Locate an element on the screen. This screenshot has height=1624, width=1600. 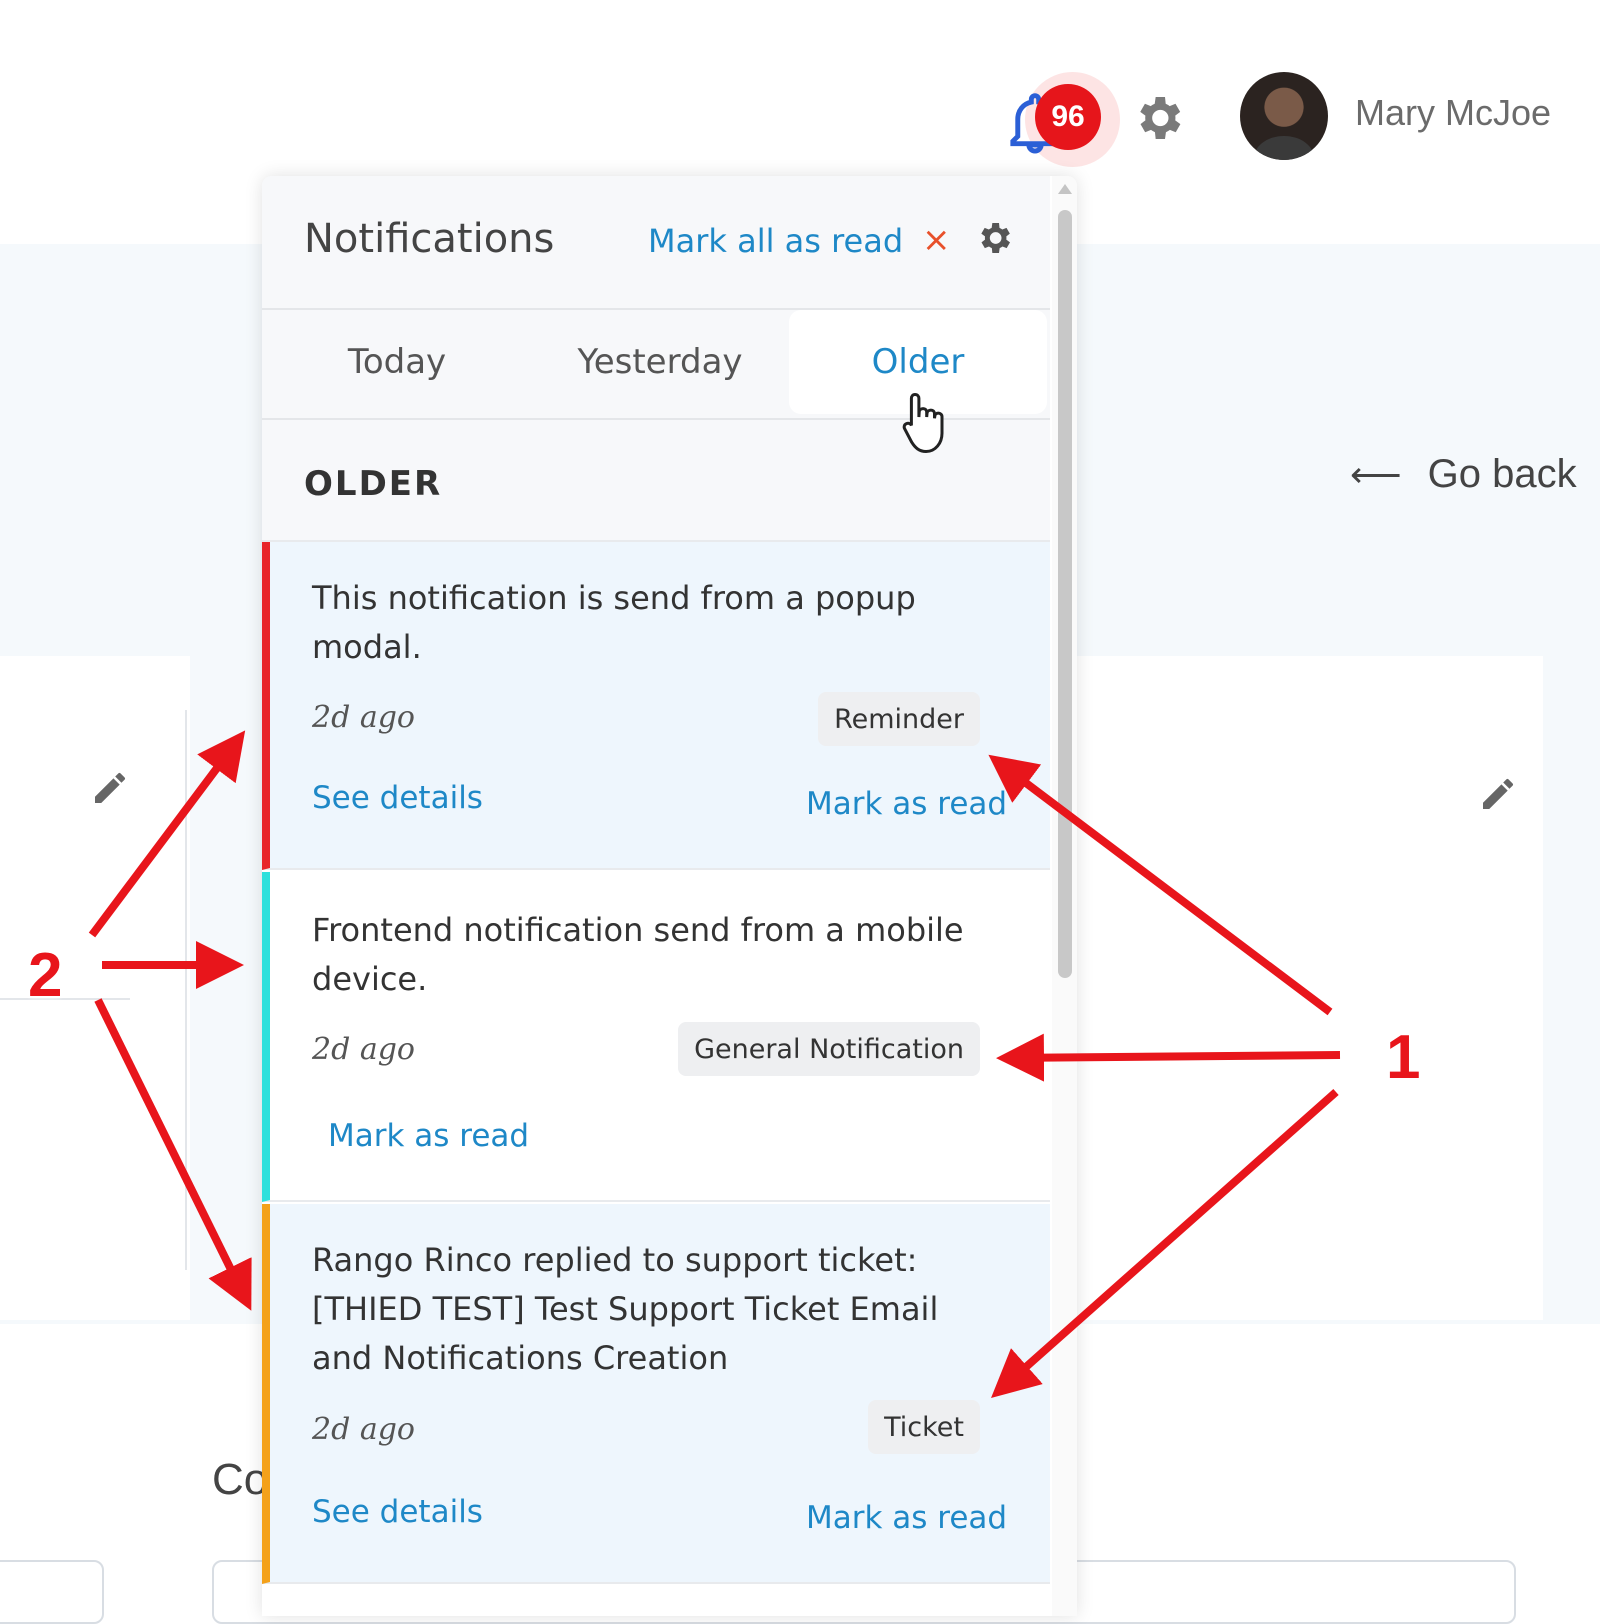
panel-header: Notifications Mark all as read × is located at coordinates (656, 243).